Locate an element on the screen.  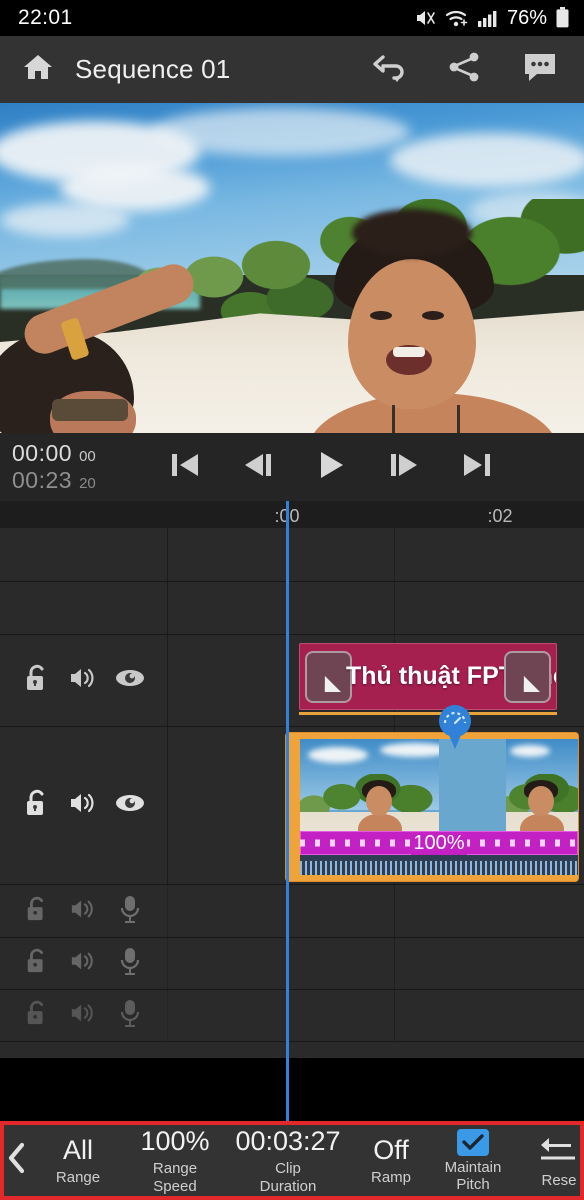
maintain-pitch-control: Maintain Pitch is located at coordinates (473, 1160).